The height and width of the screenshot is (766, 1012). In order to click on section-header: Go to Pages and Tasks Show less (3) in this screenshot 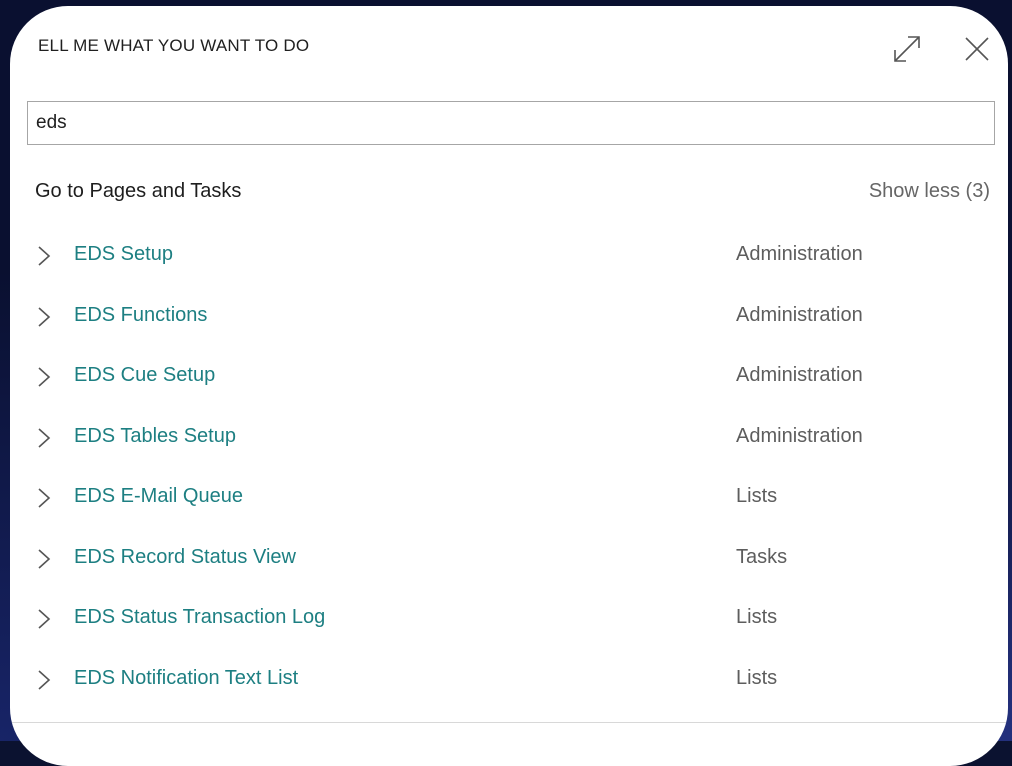, I will do `click(509, 192)`.